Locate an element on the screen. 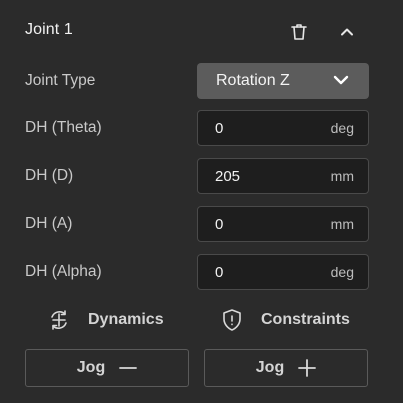 Image resolution: width=403 pixels, height=403 pixels. delete-joint-button is located at coordinates (299, 32).